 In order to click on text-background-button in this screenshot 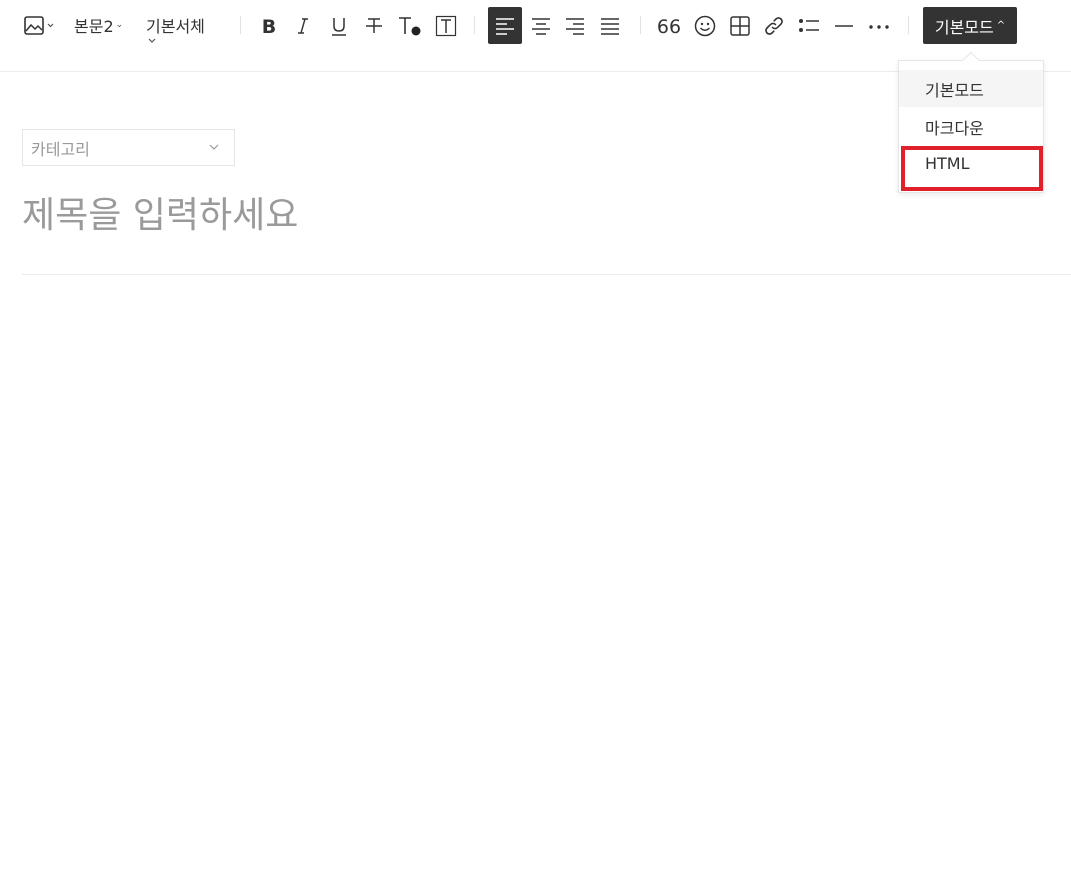, I will do `click(446, 26)`.